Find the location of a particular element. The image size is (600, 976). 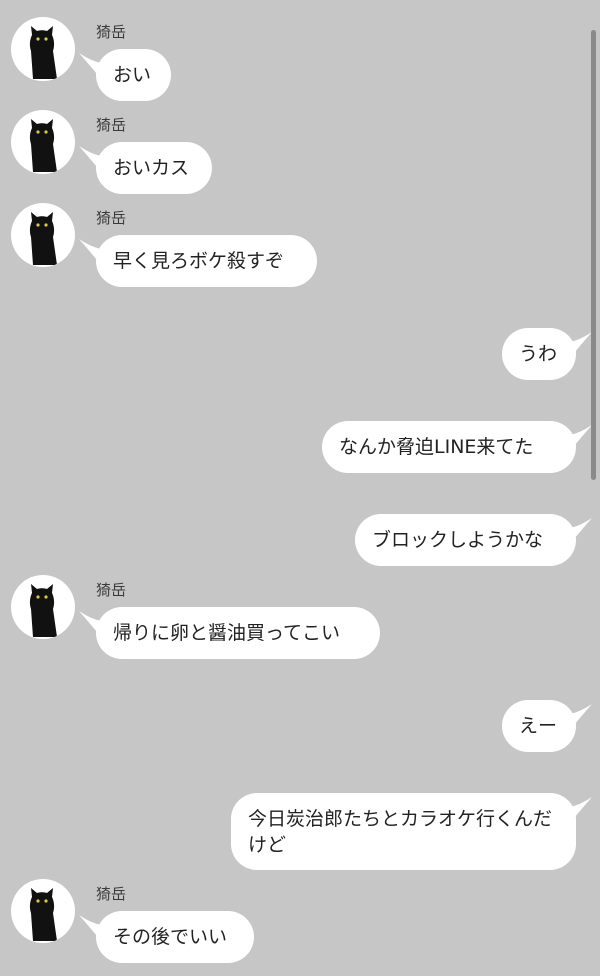

scrollbar is located at coordinates (593, 255).